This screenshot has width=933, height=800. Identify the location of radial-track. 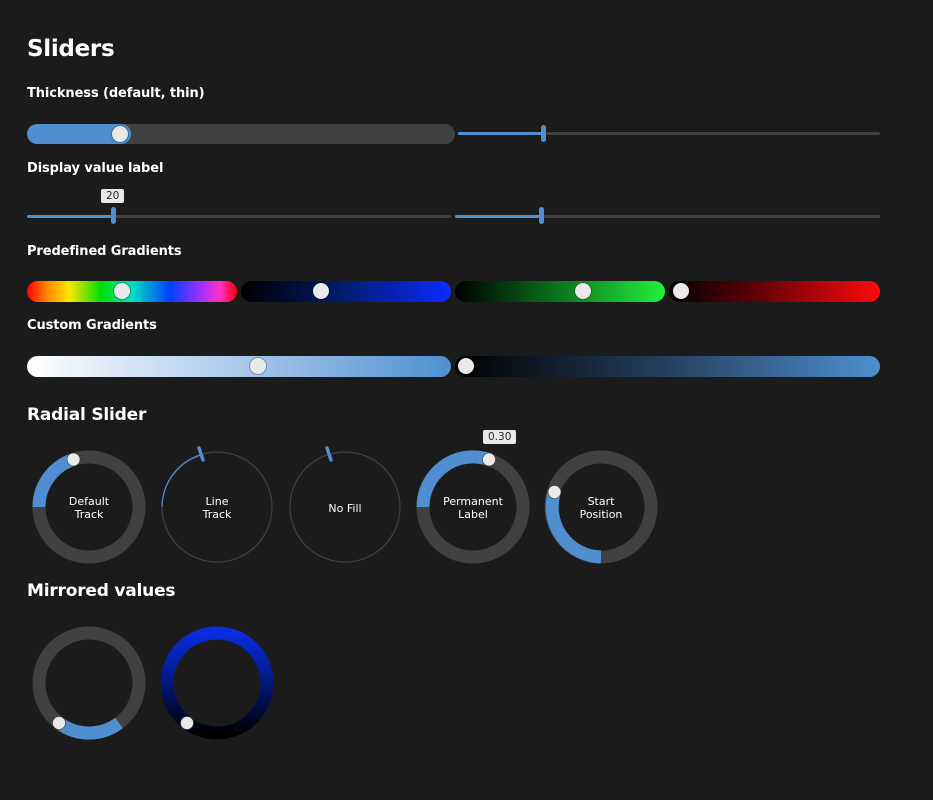
(89, 683).